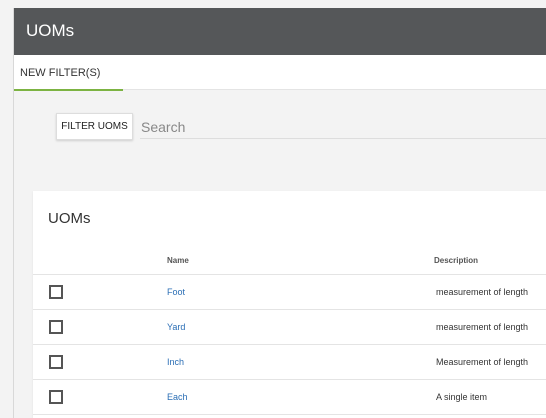 This screenshot has height=418, width=546. What do you see at coordinates (60, 73) in the screenshot?
I see `tab-label: NEW FILTER(S)` at bounding box center [60, 73].